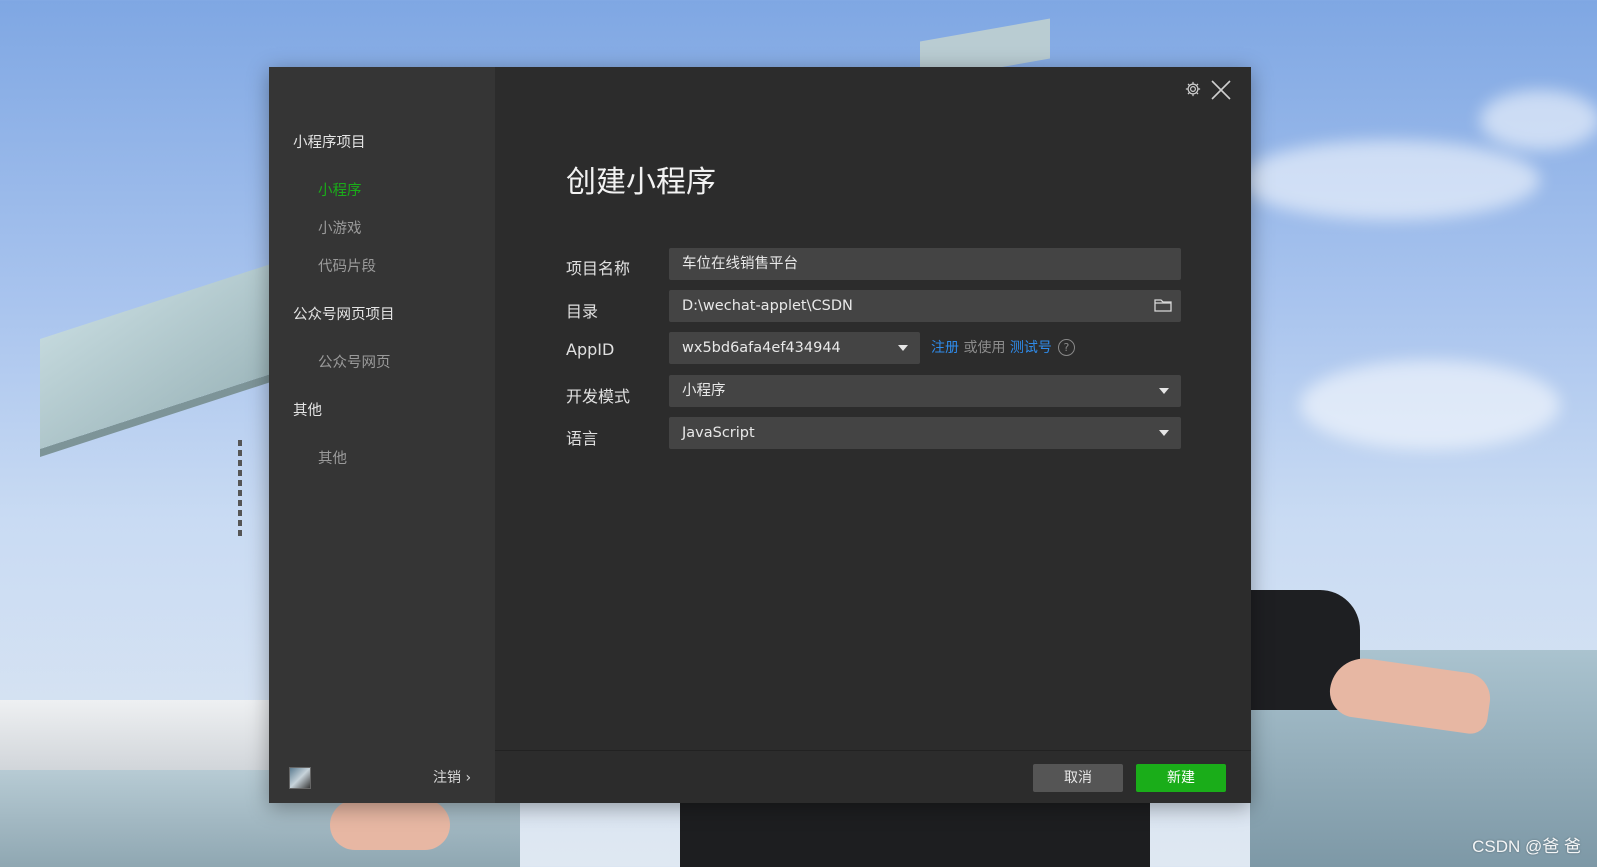  What do you see at coordinates (340, 189) in the screenshot?
I see `sidebar-item-miniprogram: 小程序` at bounding box center [340, 189].